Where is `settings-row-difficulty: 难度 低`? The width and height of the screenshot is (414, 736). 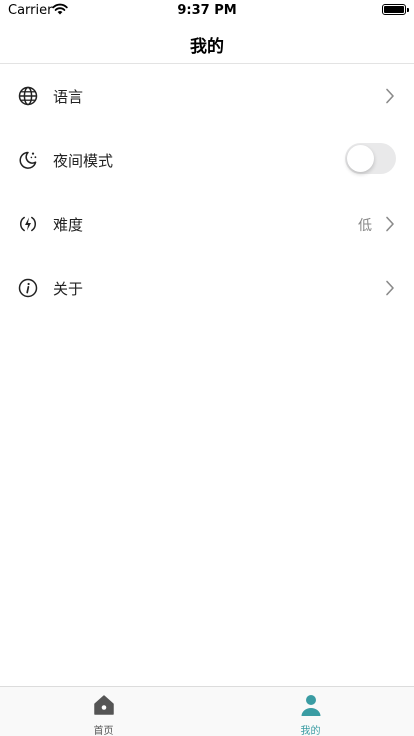
settings-row-difficulty: 难度 低 is located at coordinates (207, 224).